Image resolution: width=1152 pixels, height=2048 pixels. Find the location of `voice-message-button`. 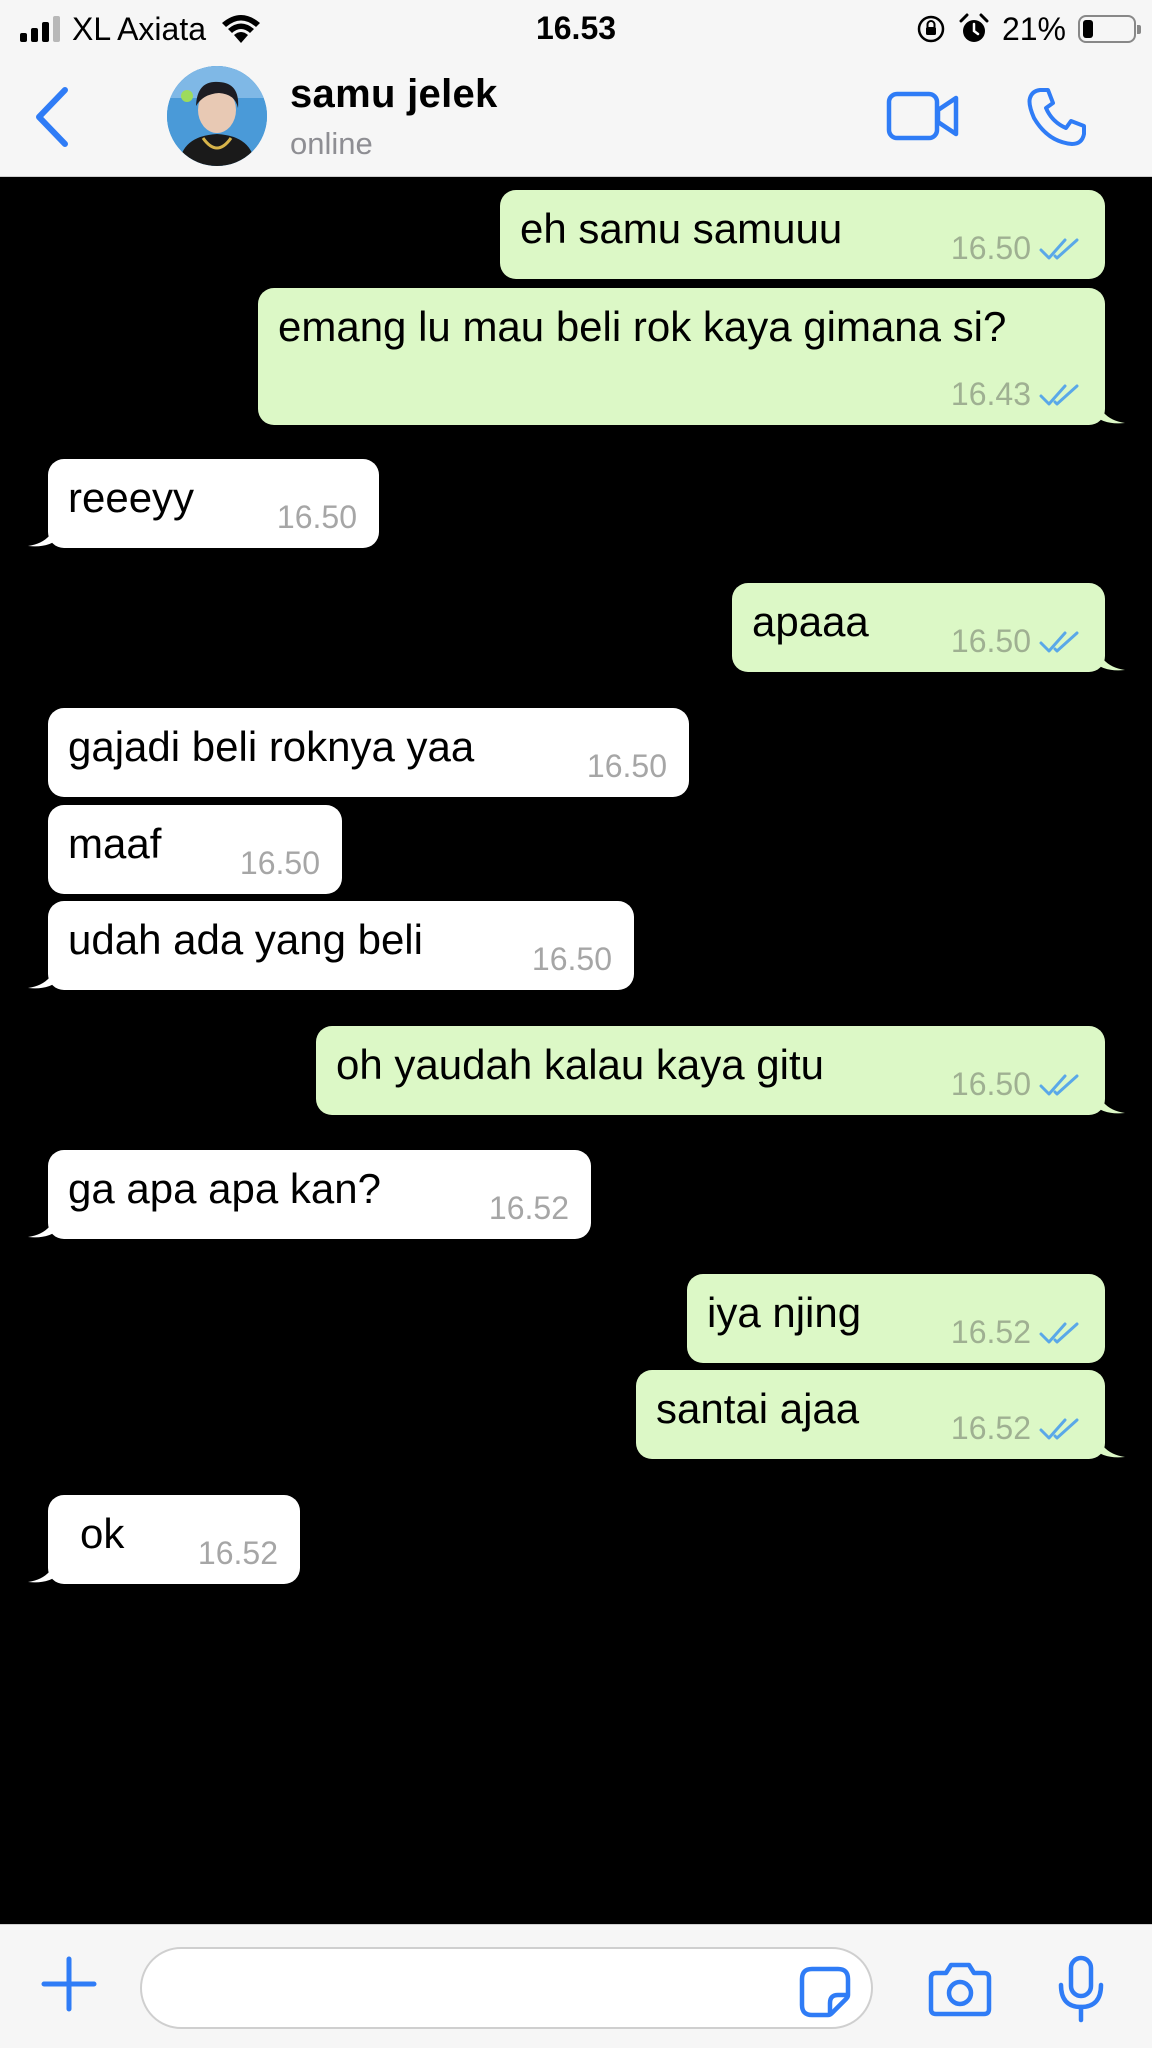

voice-message-button is located at coordinates (1081, 1989).